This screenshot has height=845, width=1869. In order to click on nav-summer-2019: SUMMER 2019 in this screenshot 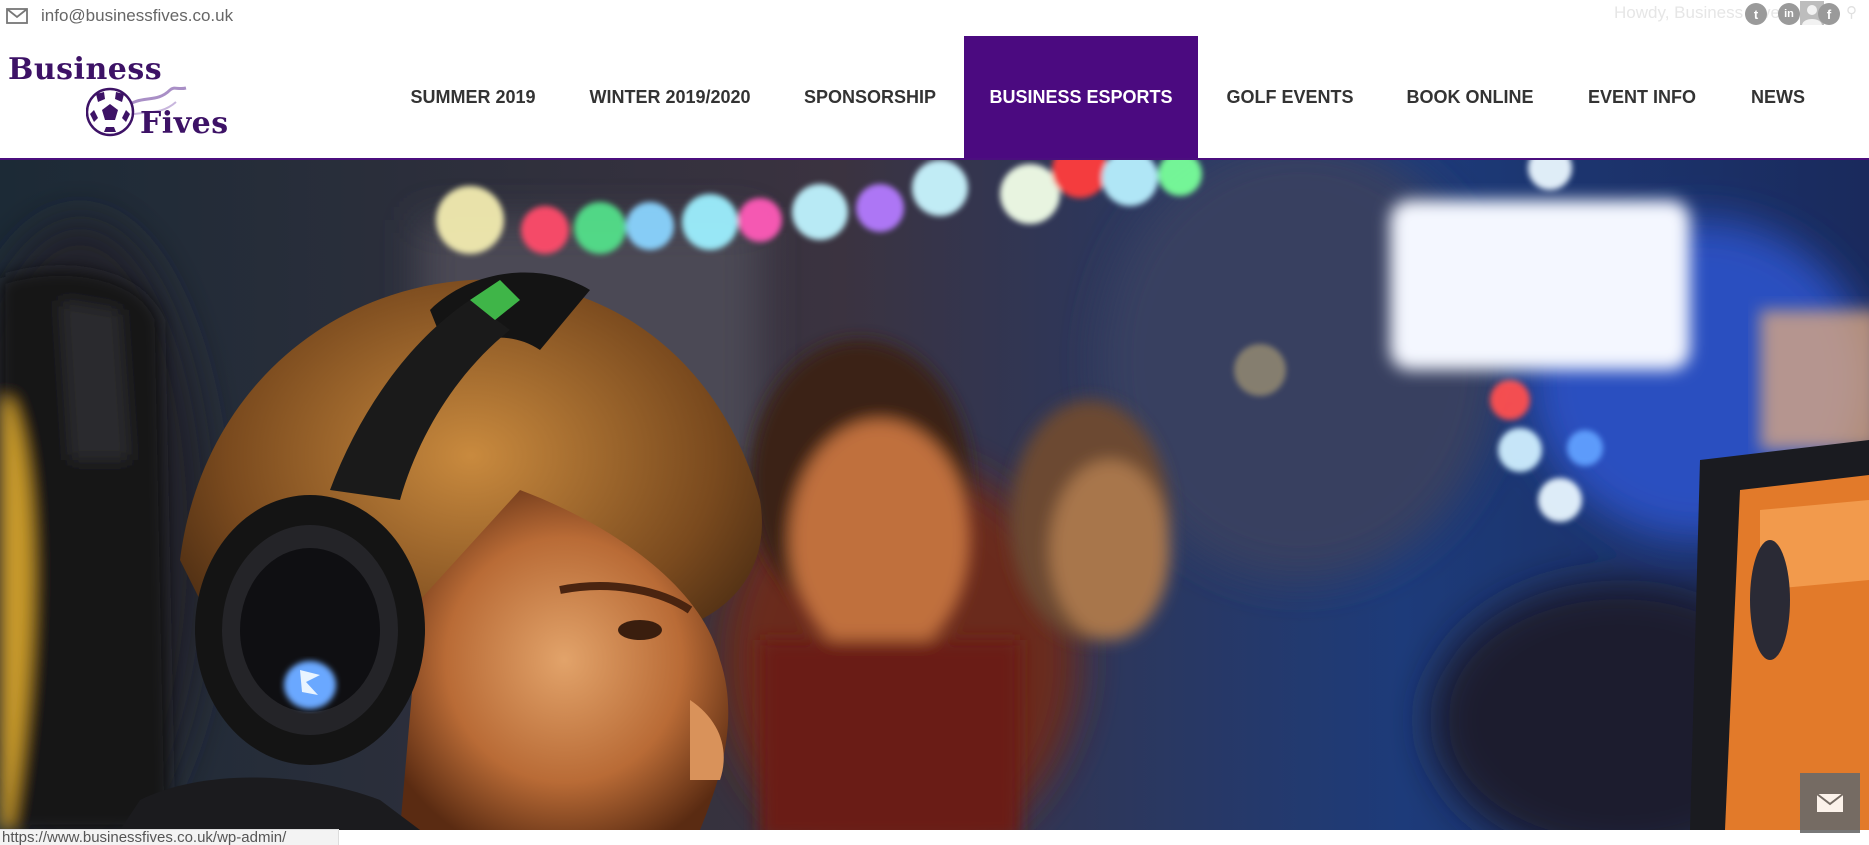, I will do `click(473, 97)`.